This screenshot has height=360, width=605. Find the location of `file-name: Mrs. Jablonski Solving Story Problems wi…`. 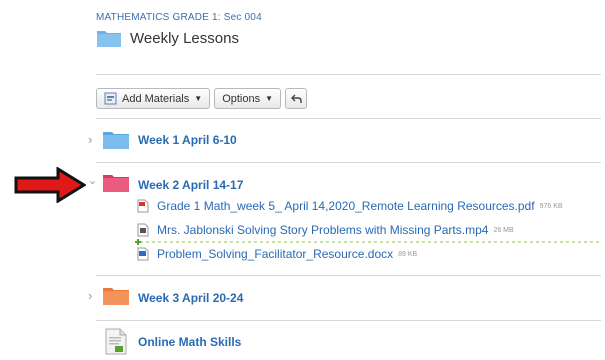

file-name: Mrs. Jablonski Solving Story Problems wi… is located at coordinates (322, 230).